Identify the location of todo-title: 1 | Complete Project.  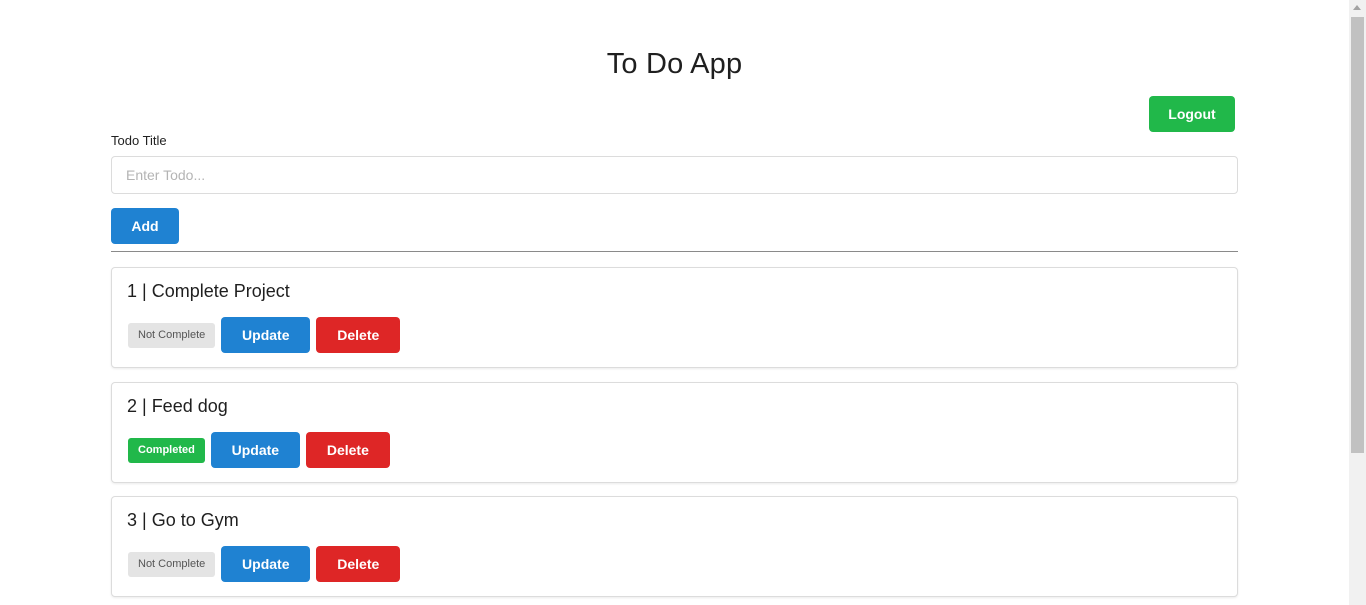
(208, 291).